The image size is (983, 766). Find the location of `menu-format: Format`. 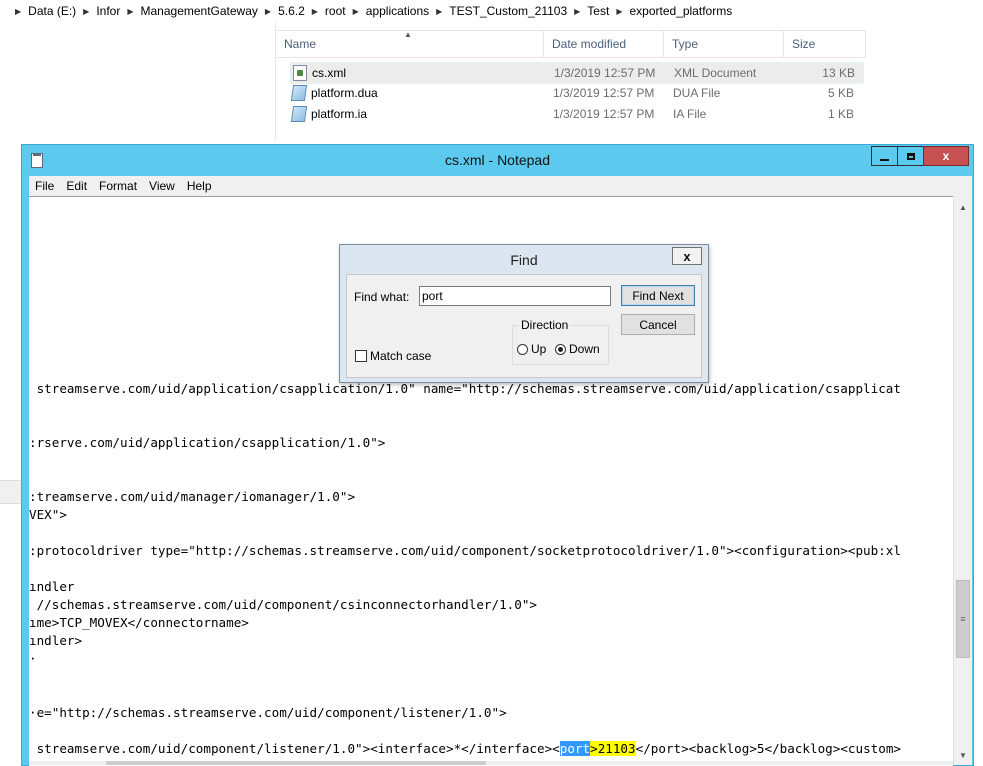

menu-format: Format is located at coordinates (118, 186).